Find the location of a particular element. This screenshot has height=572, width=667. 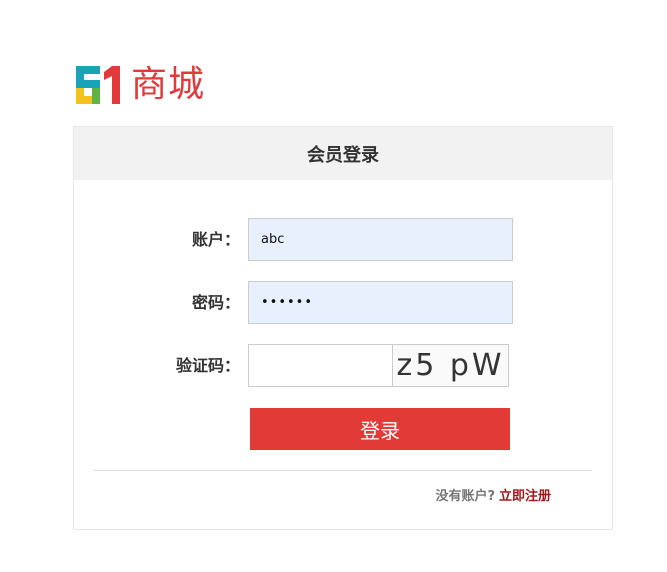

password-row: 密码： is located at coordinates (343, 302).